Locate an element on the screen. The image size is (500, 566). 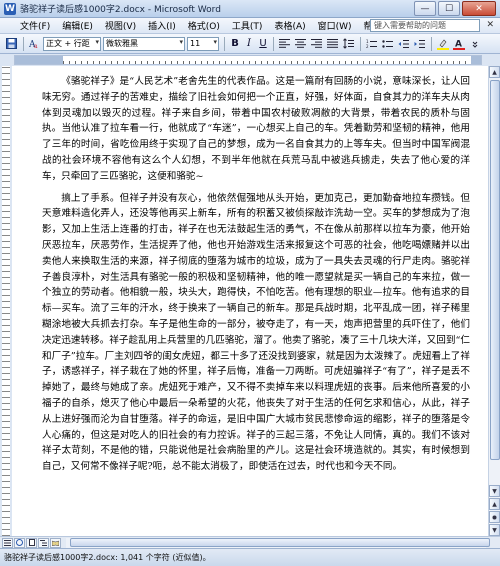
window-title: 骆驼祥子读后感1000字2.docx - Microsoft Word is located at coordinates (120, 10).